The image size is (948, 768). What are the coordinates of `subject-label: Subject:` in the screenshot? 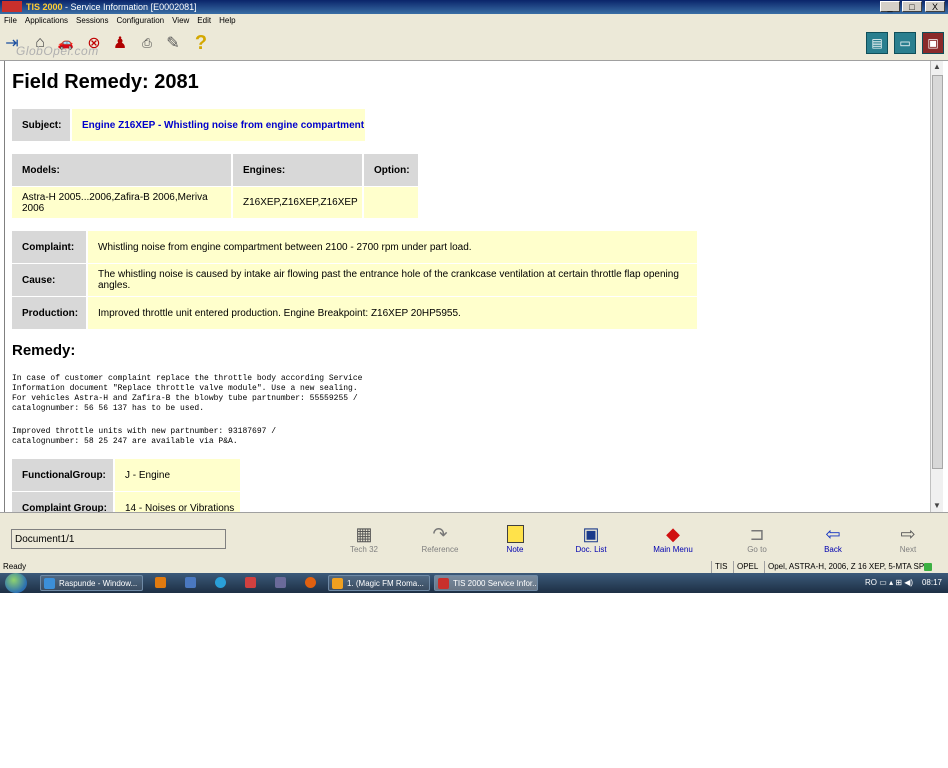 It's located at (41, 125).